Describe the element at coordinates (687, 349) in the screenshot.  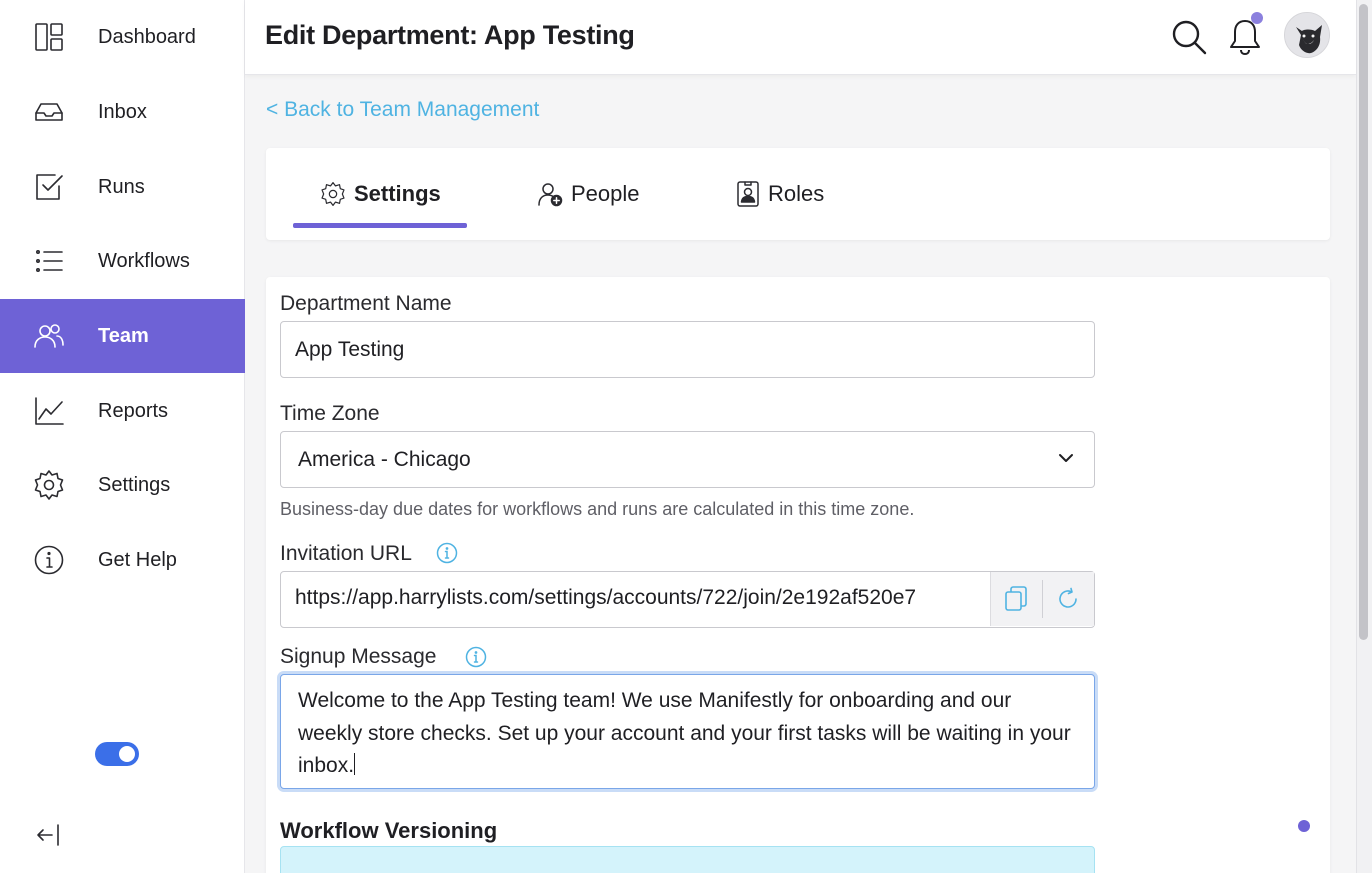
I see `department-name-input: App Testing` at that location.